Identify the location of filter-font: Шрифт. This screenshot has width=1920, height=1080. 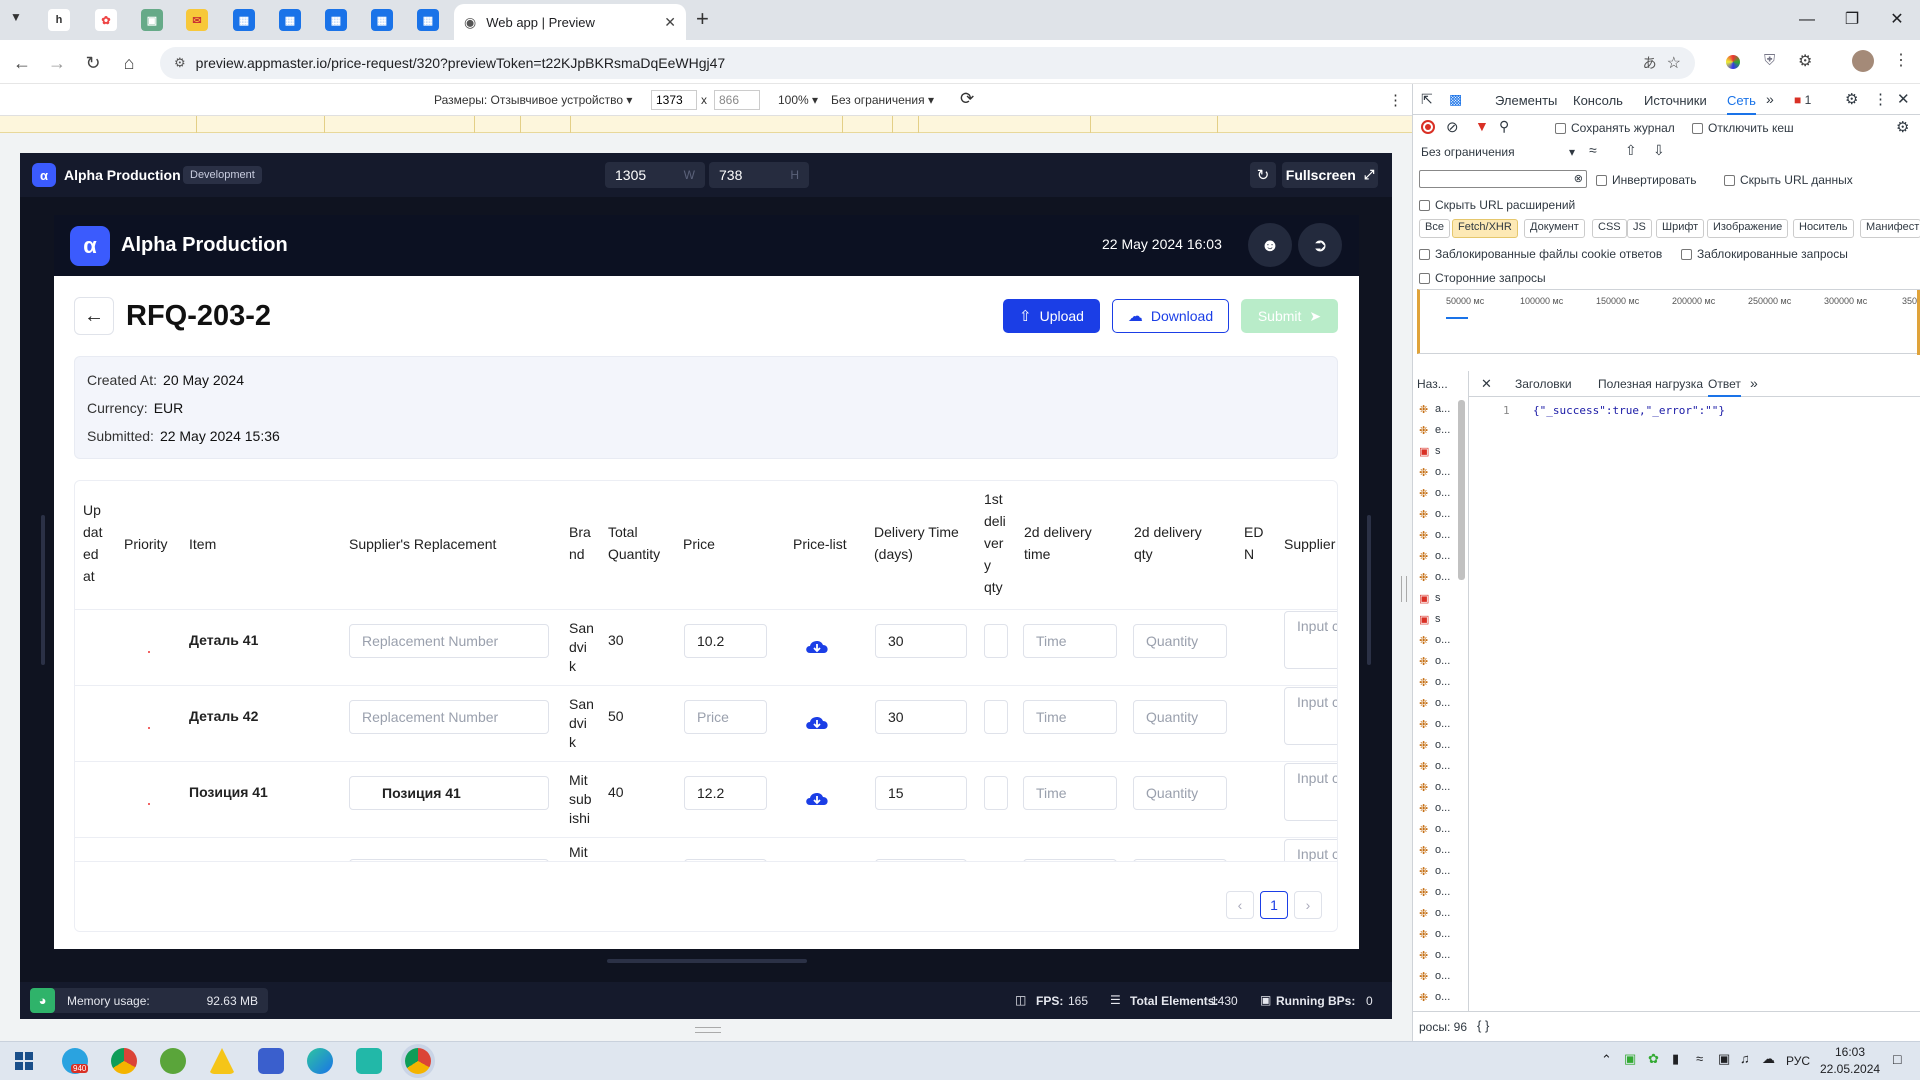
(1680, 228).